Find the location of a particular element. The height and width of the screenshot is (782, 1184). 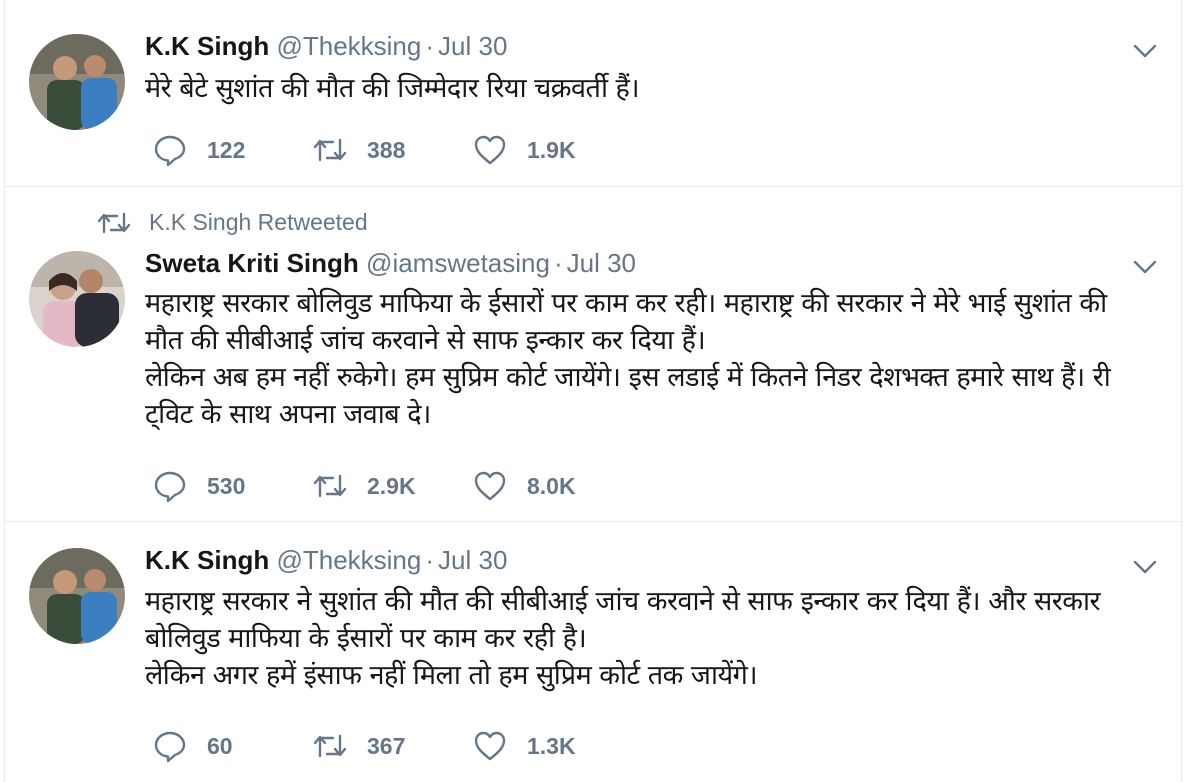

like-count: 8.0K is located at coordinates (551, 485).